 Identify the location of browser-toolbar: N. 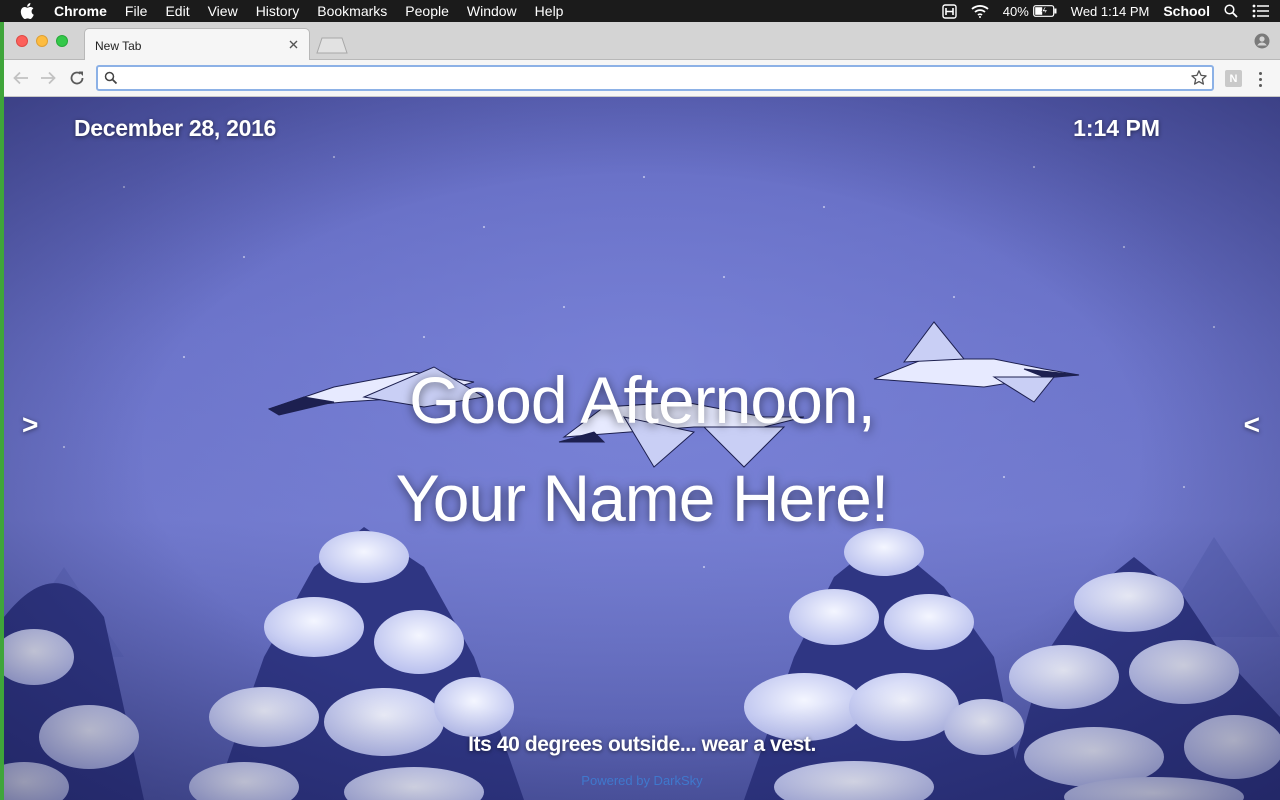
(642, 78).